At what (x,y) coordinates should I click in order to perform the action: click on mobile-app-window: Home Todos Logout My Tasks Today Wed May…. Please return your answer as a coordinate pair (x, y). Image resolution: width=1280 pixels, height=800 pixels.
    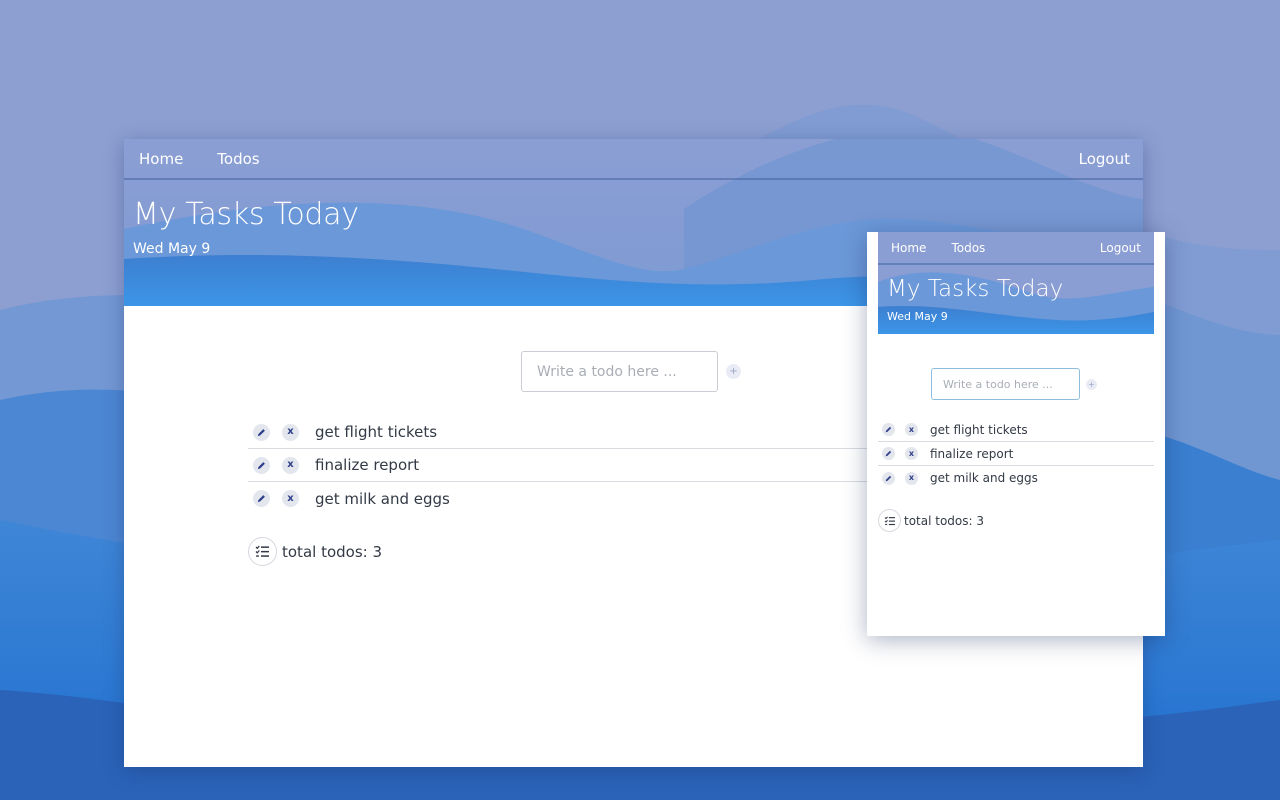
    Looking at the image, I should click on (1016, 434).